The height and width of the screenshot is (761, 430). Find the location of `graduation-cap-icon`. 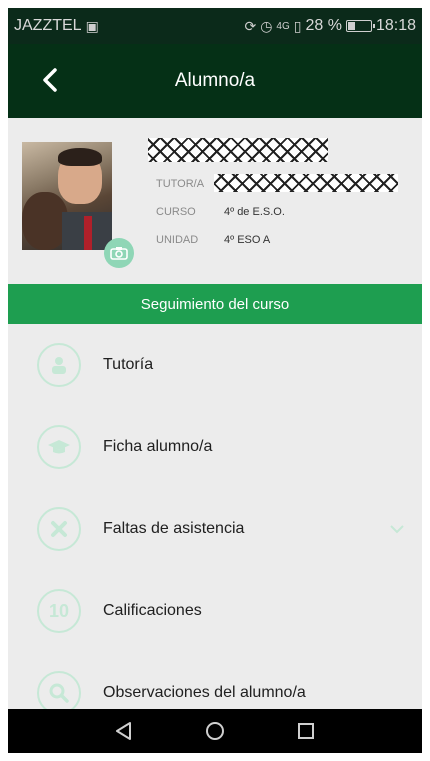

graduation-cap-icon is located at coordinates (59, 447).